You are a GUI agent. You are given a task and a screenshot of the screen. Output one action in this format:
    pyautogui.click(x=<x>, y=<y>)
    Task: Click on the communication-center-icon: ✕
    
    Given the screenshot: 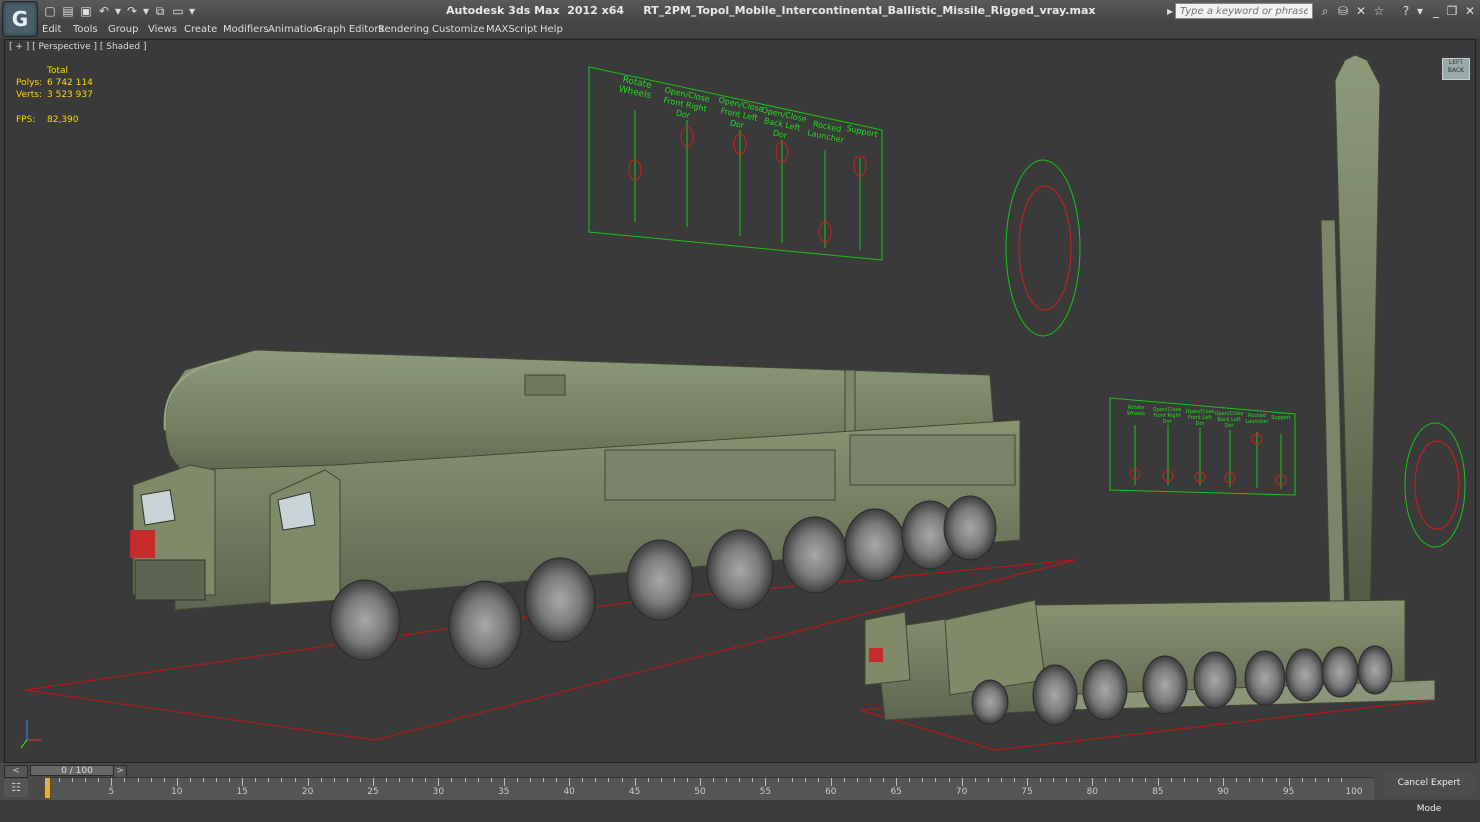 What is the action you would take?
    pyautogui.click(x=1361, y=11)
    